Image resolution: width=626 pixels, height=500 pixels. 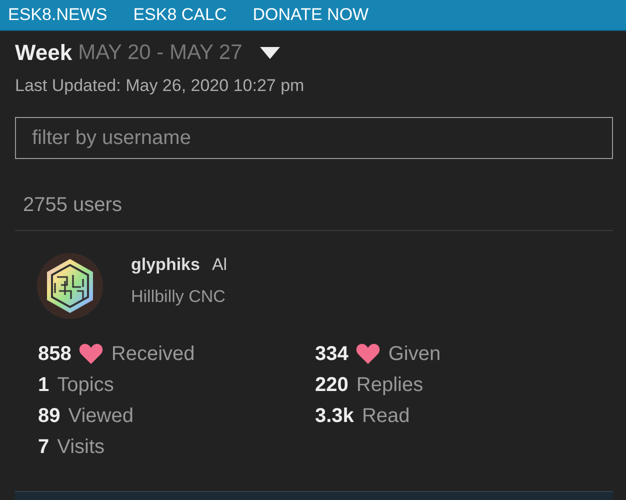 What do you see at coordinates (178, 297) in the screenshot?
I see `user-title: Hillbilly CNC` at bounding box center [178, 297].